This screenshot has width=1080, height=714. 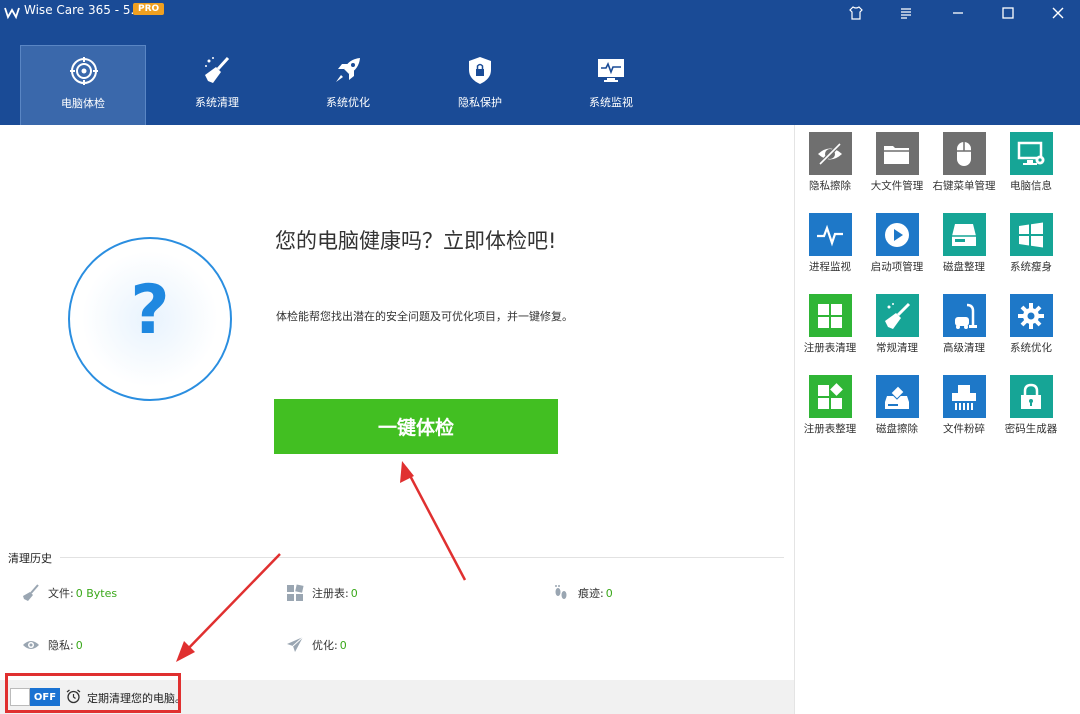 What do you see at coordinates (480, 70) in the screenshot?
I see `shield-lock-icon` at bounding box center [480, 70].